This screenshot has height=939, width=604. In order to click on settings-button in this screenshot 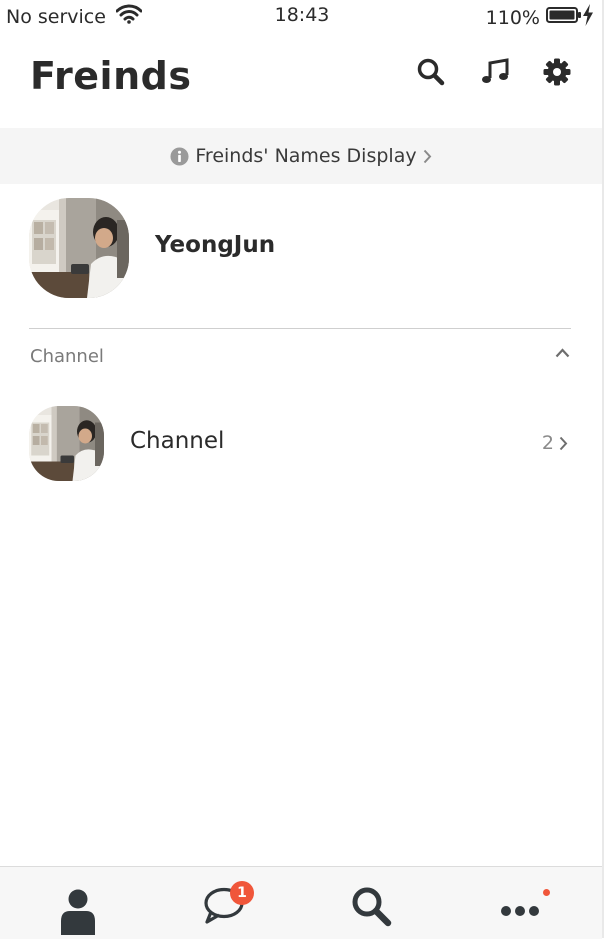, I will do `click(557, 74)`.